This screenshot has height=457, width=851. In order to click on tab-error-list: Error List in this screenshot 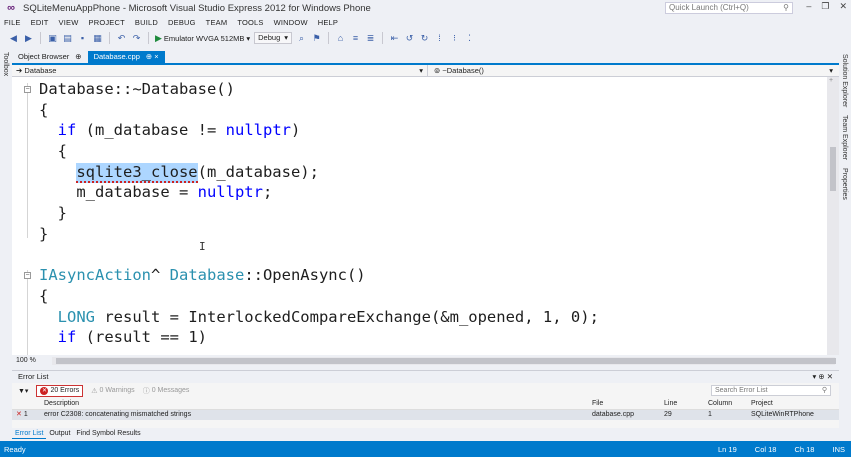, I will do `click(29, 433)`.